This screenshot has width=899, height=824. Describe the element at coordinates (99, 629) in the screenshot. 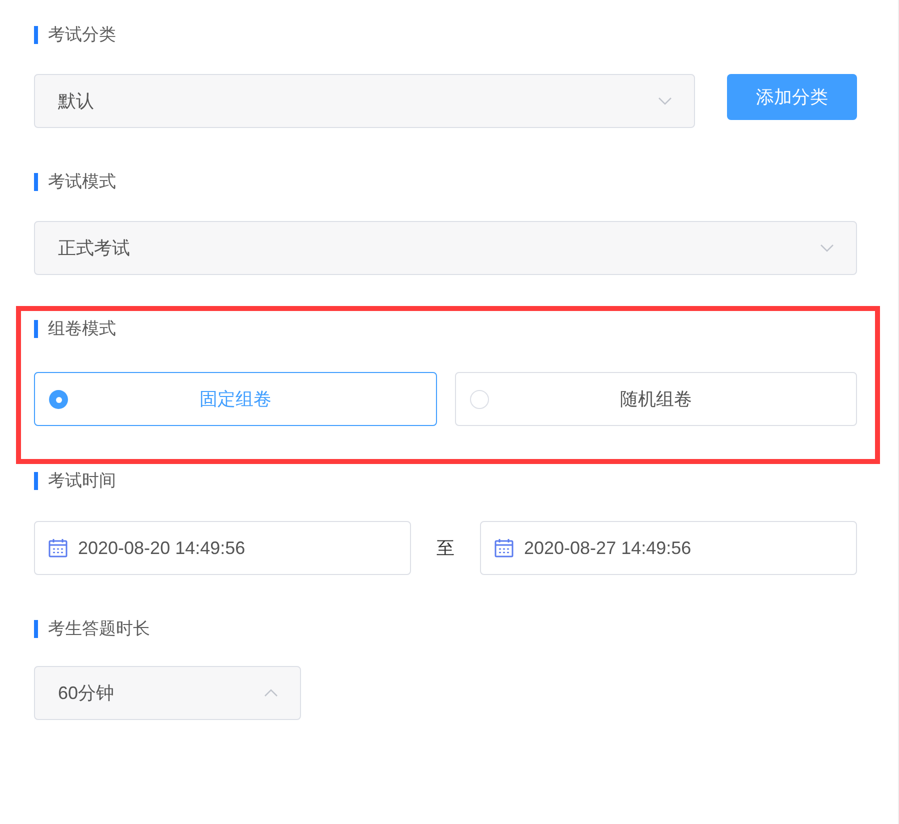

I see `section-label: 考生答题时长` at that location.